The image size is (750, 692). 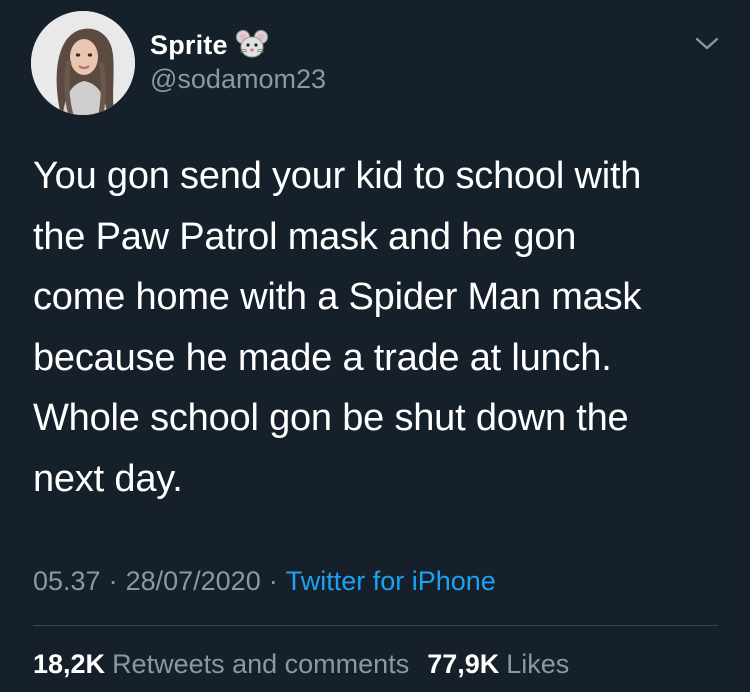 I want to click on avatar-image, so click(x=83, y=63).